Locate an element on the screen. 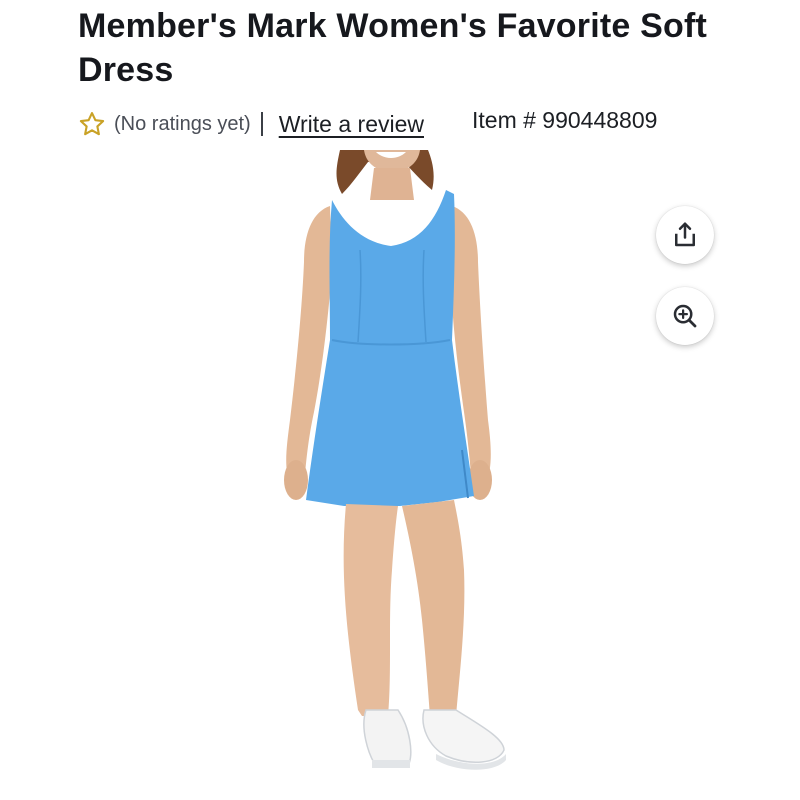  zoom-button is located at coordinates (685, 316).